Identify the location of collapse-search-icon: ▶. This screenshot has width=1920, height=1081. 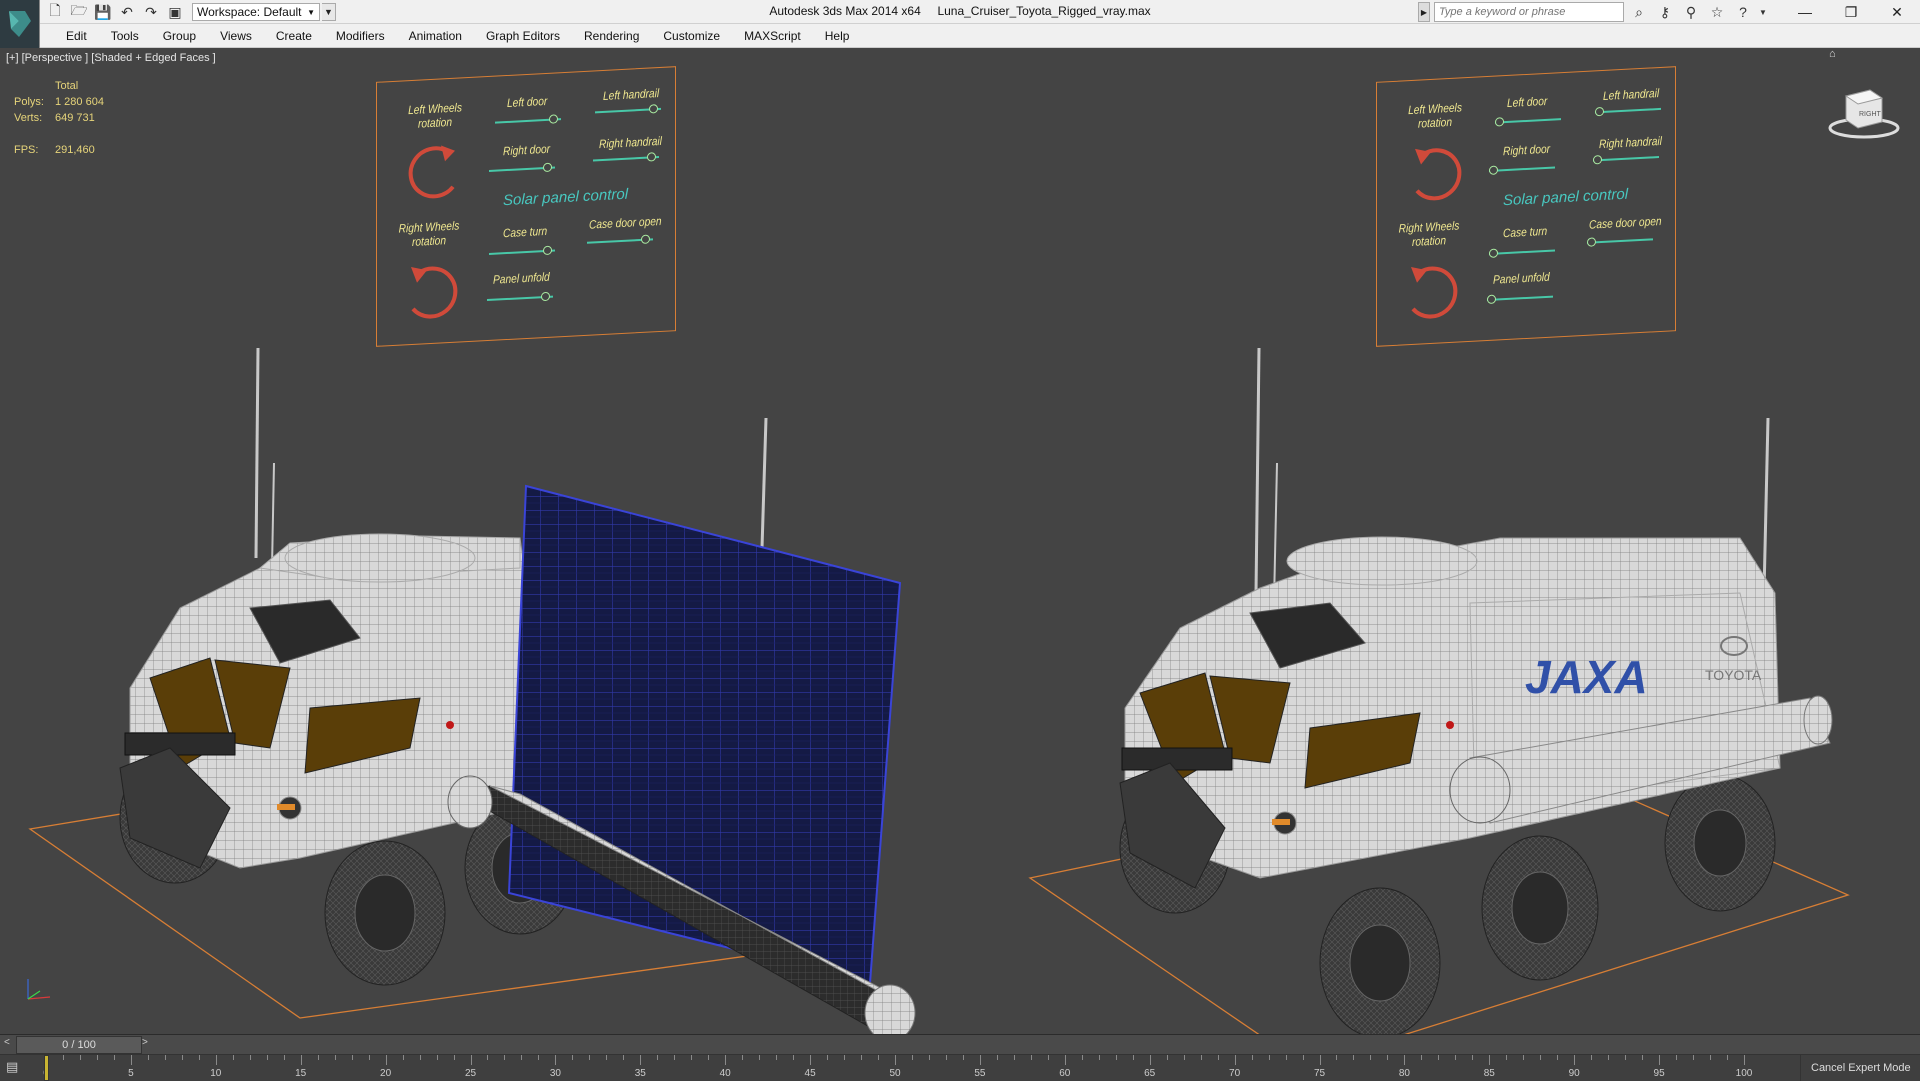
(1424, 12).